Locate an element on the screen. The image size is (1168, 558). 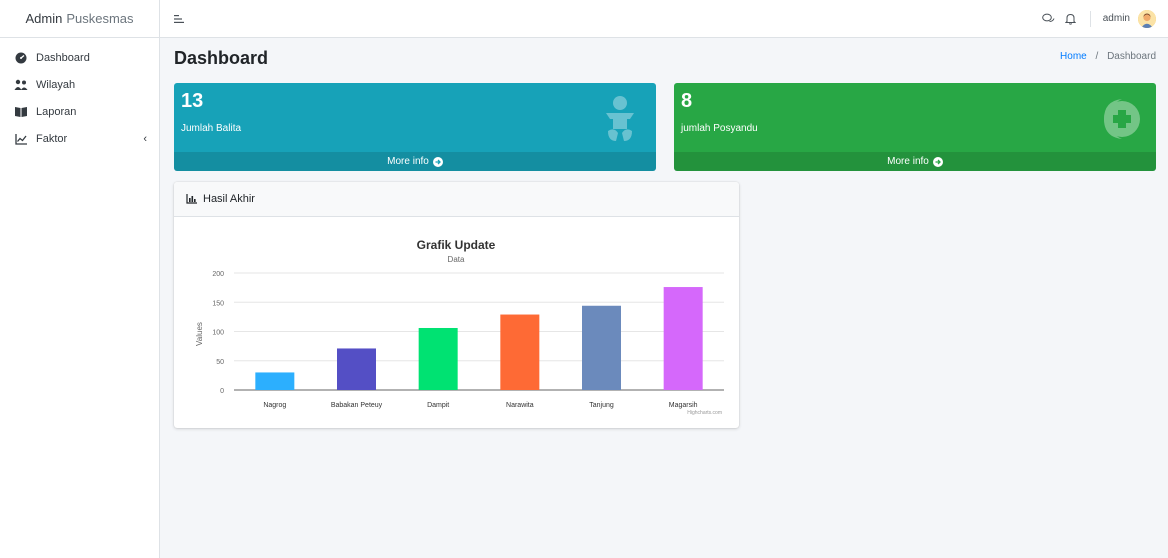
topbar-right: admin is located at coordinates (1099, 18).